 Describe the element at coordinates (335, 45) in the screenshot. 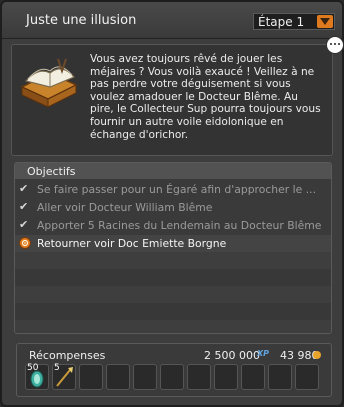

I see `more-options-icon` at that location.